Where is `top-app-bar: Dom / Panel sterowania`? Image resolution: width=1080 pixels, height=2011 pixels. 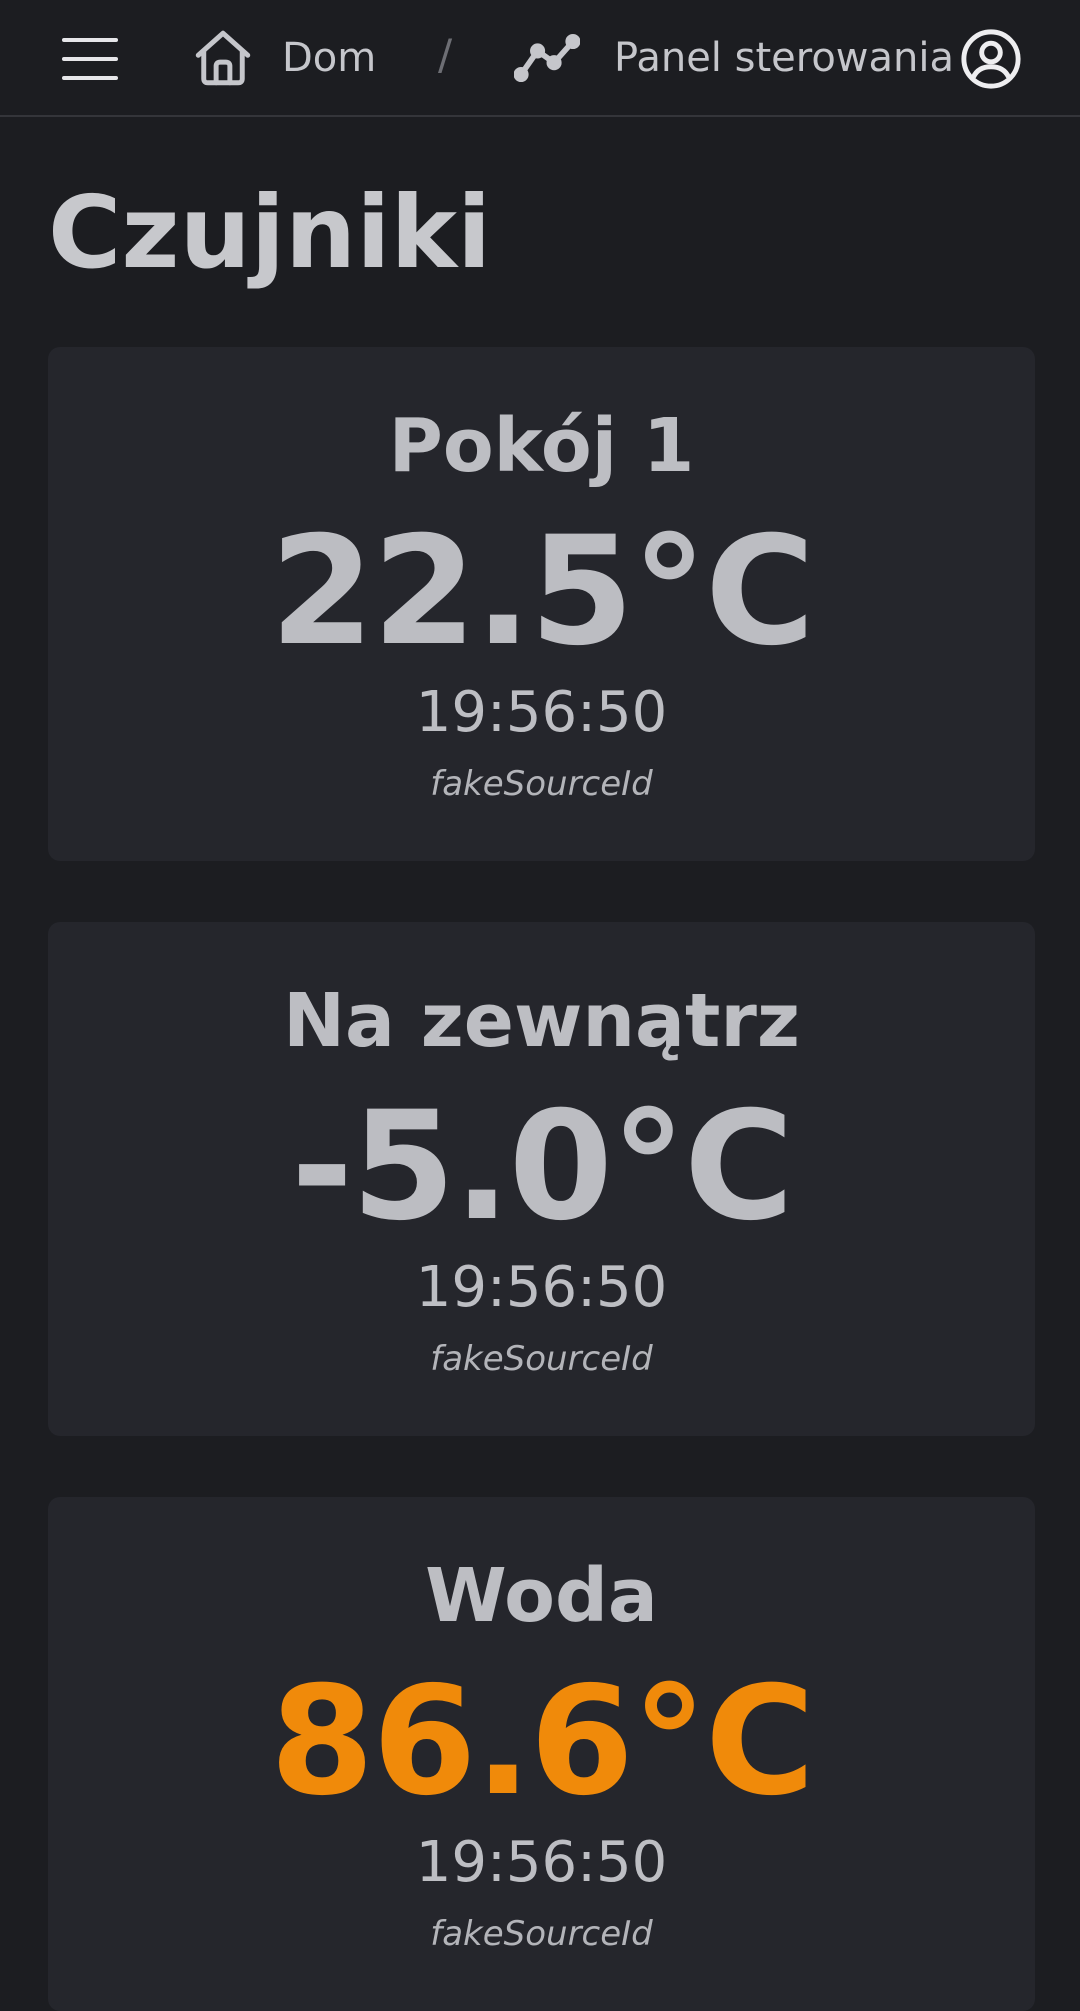 top-app-bar: Dom / Panel sterowania is located at coordinates (540, 58).